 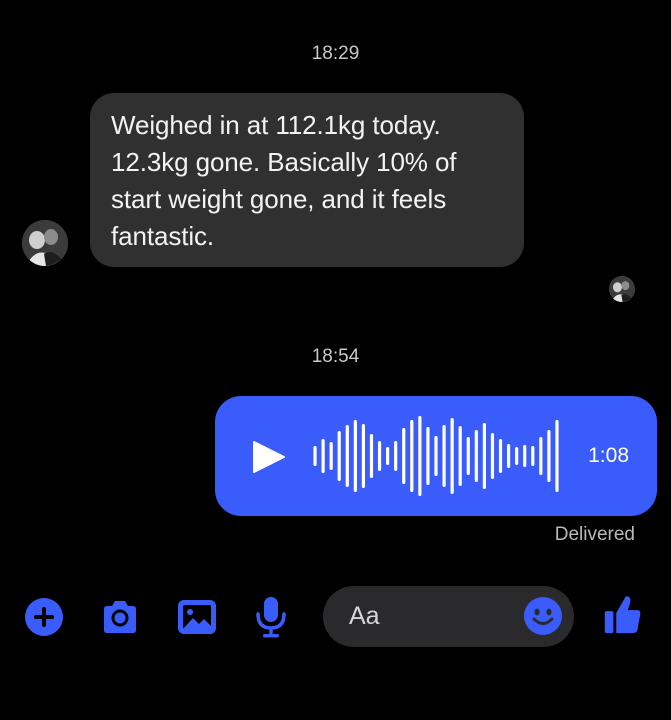 I want to click on camera-icon, so click(x=120, y=617).